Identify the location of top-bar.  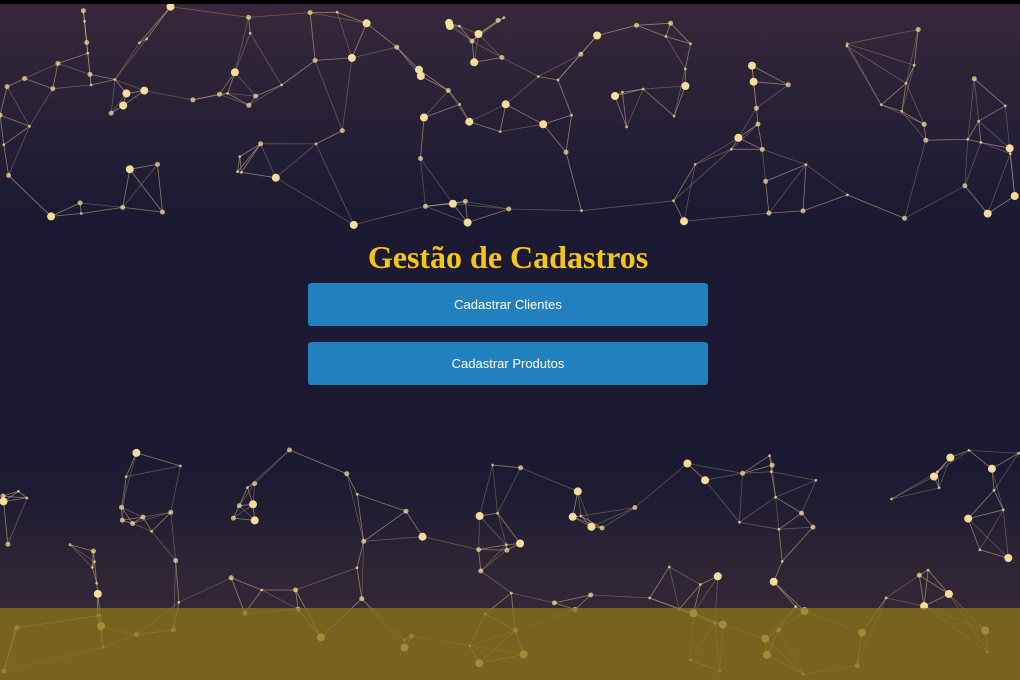
(510, 2).